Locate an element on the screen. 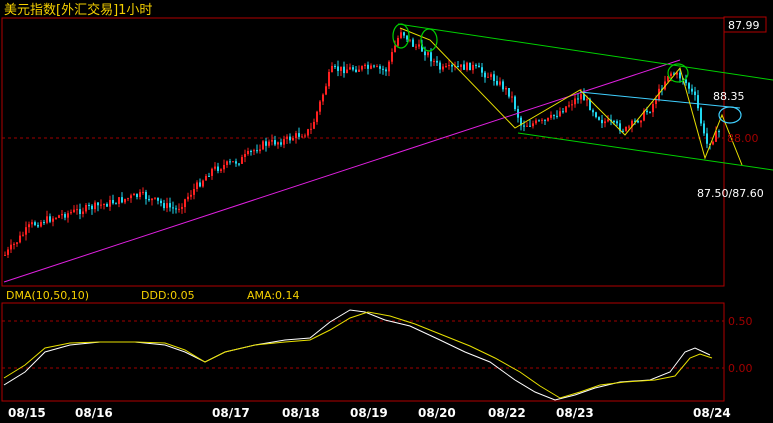 The width and height of the screenshot is (773, 423). chart-title: 美元指数[外汇交易]1小时 is located at coordinates (78, 10).